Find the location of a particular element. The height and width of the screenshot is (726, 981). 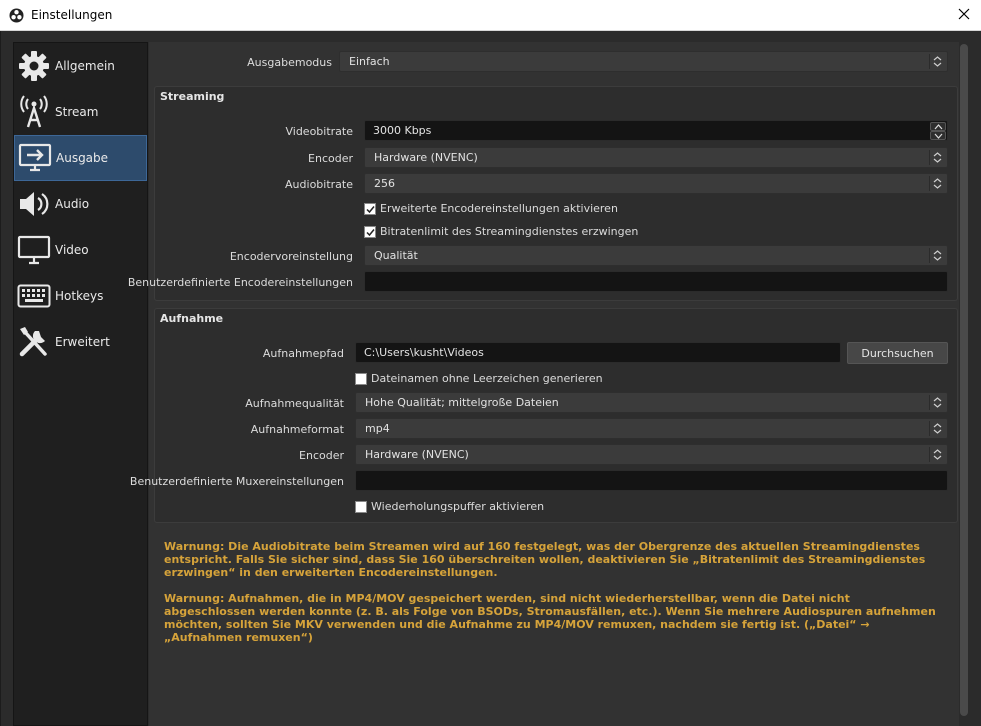

sidebar-item-label: Video is located at coordinates (72, 250).